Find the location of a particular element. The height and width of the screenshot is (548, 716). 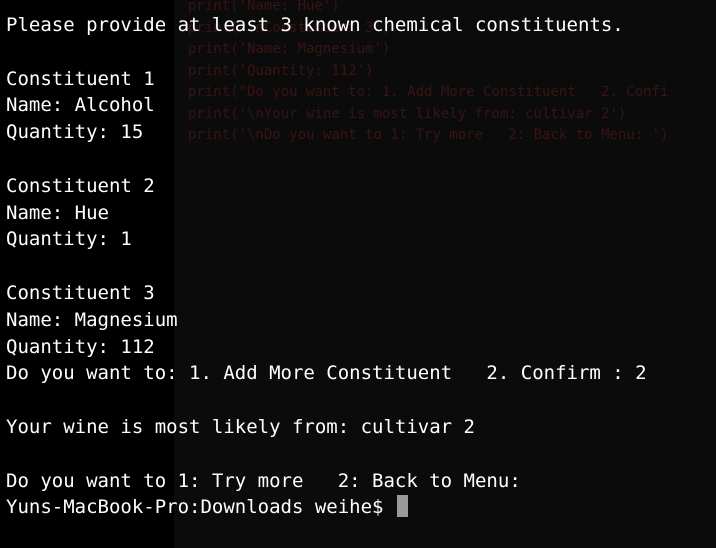

output-line: Quantity: 15 is located at coordinates (75, 132).